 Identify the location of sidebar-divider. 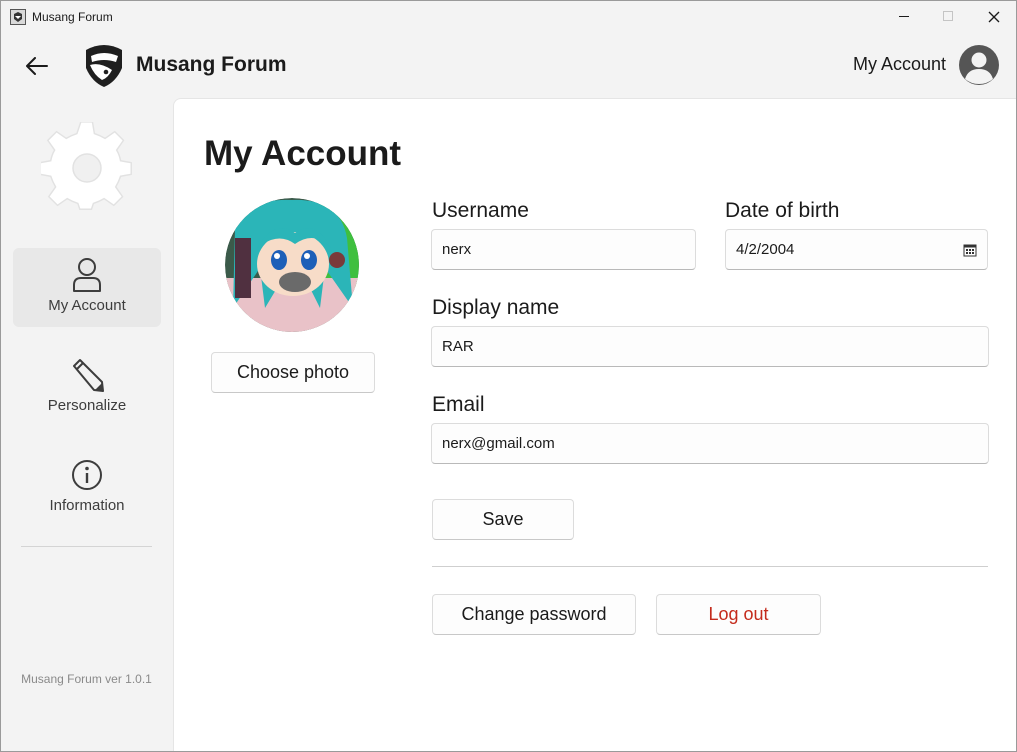
(86, 546).